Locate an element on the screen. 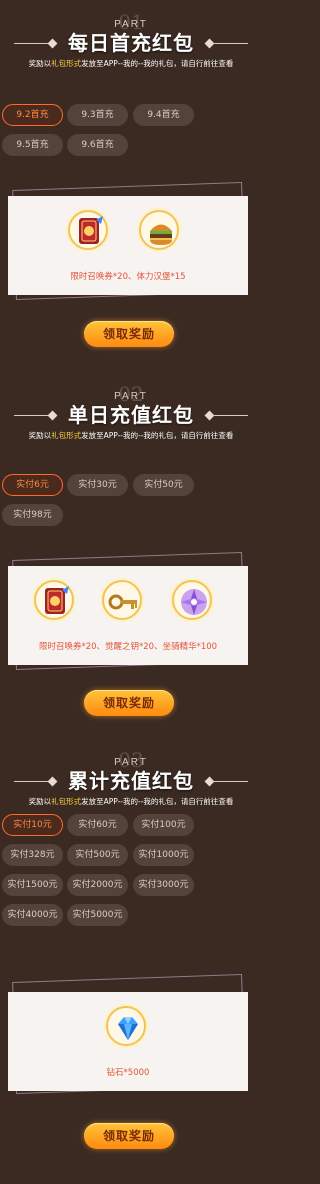  tab-day-9-5: 9.5首充 is located at coordinates (32, 145).